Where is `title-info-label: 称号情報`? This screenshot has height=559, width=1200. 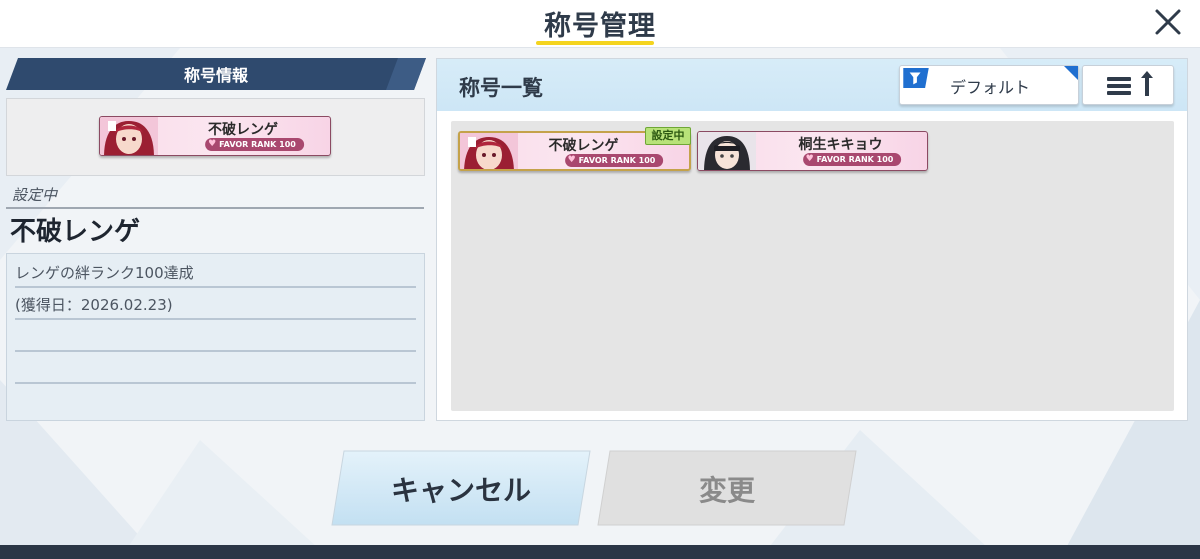 title-info-label: 称号情報 is located at coordinates (215, 75).